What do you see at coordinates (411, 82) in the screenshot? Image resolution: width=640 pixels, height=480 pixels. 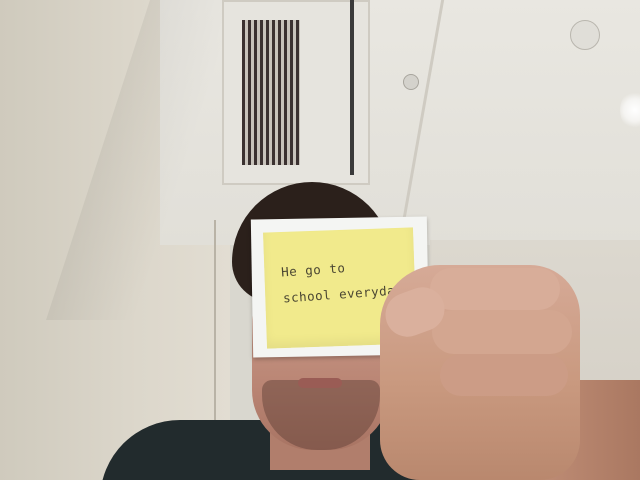 I see `smoke-detector` at bounding box center [411, 82].